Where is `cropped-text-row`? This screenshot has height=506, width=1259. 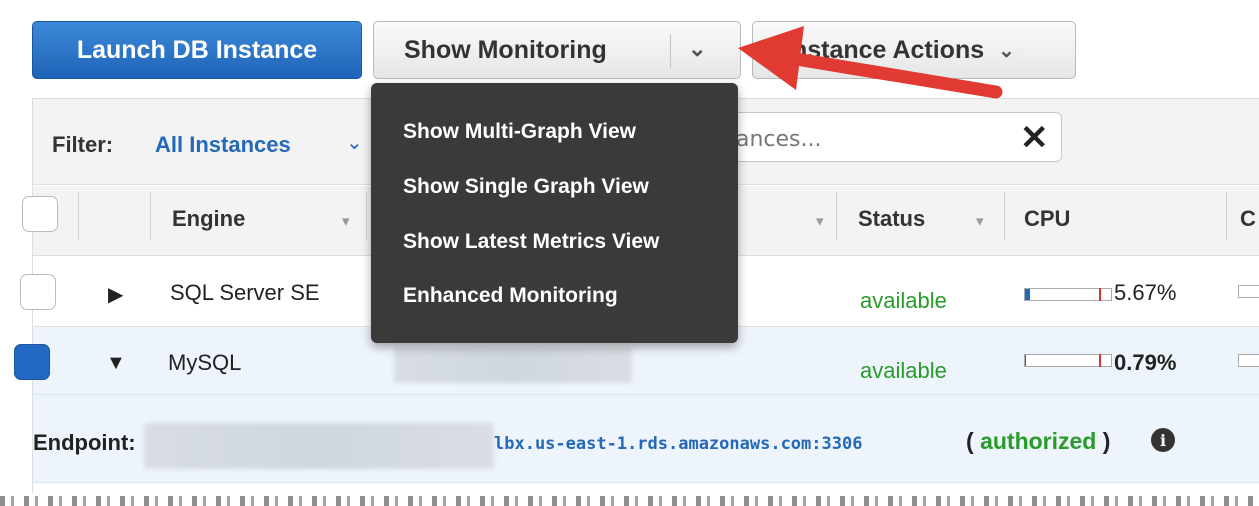
cropped-text-row is located at coordinates (629, 501).